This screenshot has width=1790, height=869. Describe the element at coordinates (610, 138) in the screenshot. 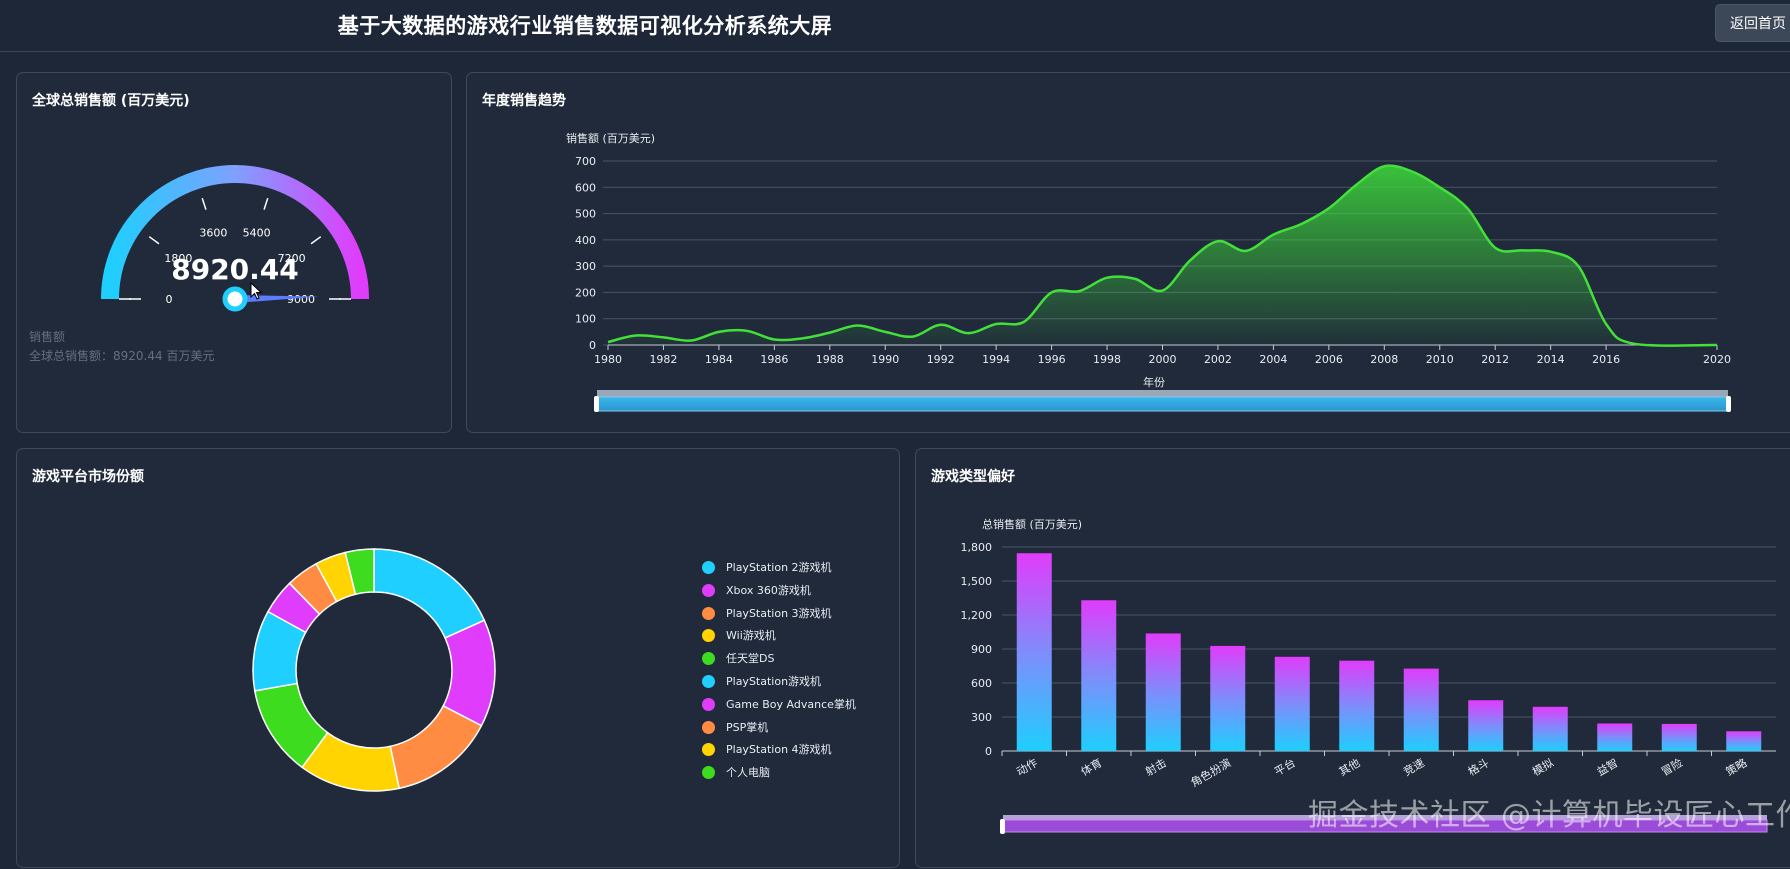

I see `trend-y-axis-label: 销售额 (百万美元)` at that location.